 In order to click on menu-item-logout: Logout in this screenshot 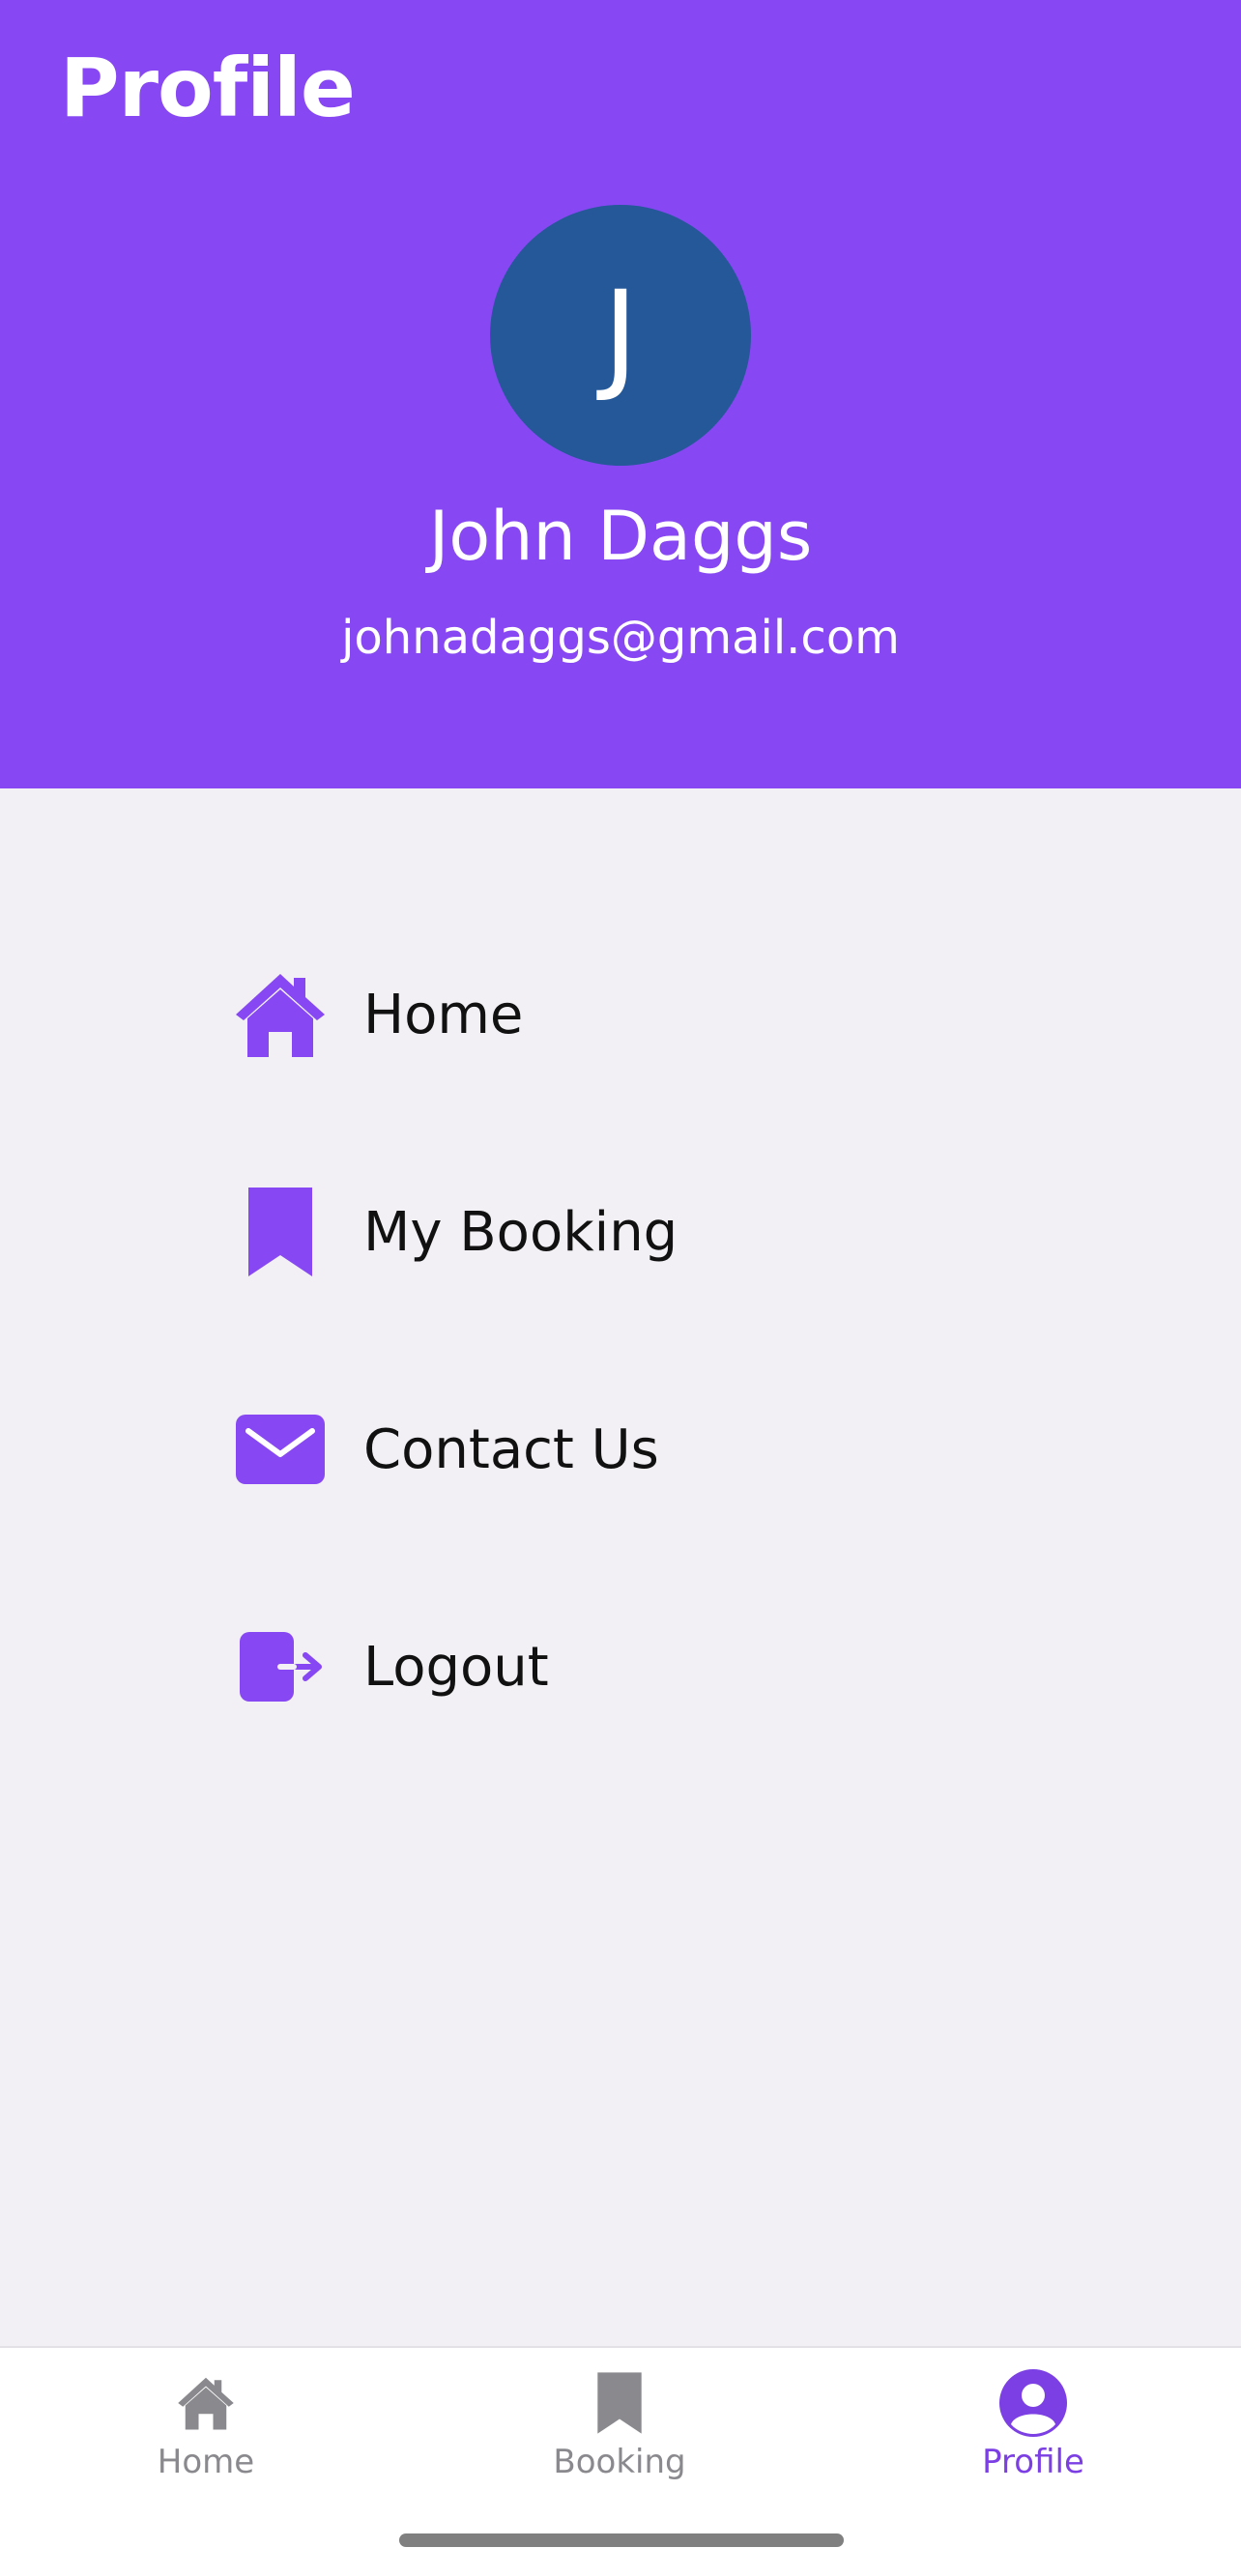, I will do `click(385, 1667)`.